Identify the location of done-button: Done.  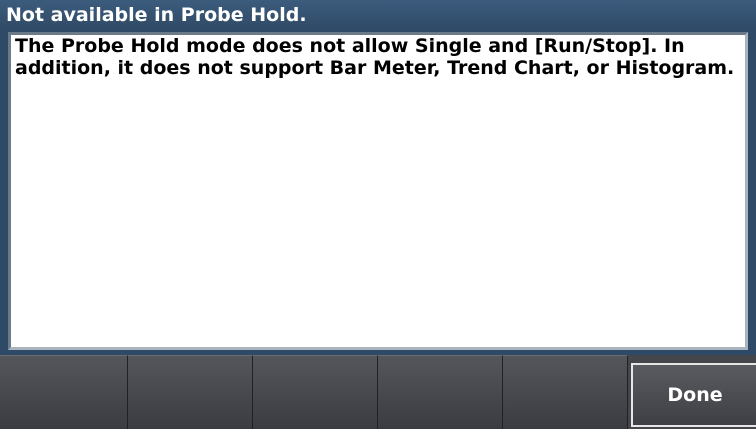
(693, 395).